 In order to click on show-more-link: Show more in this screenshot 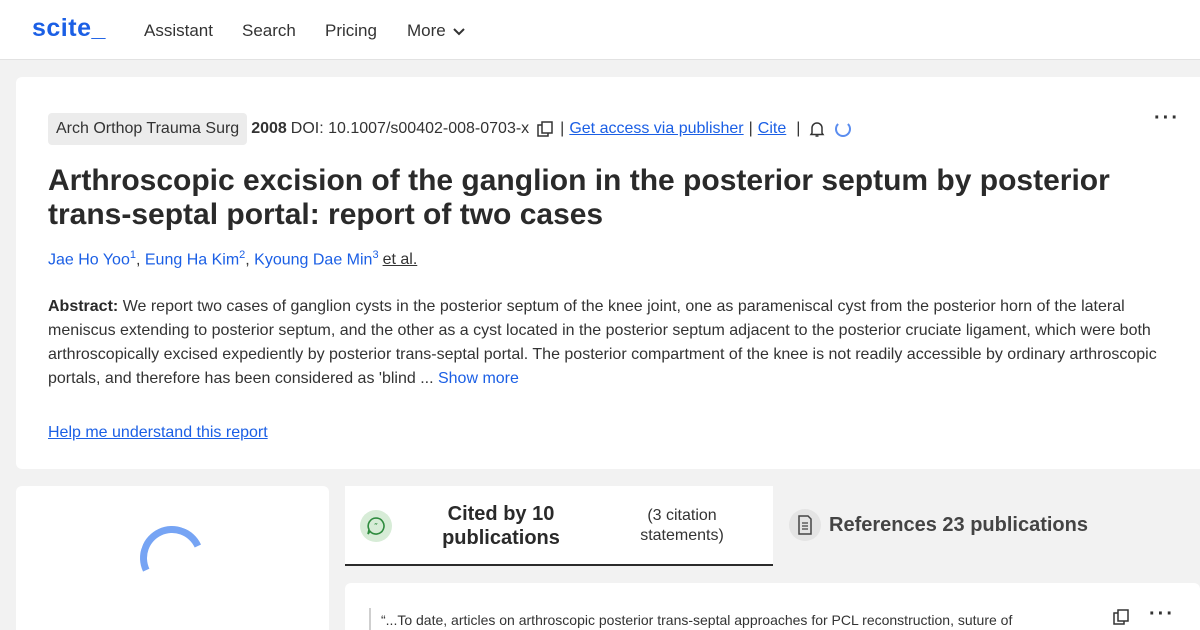, I will do `click(478, 378)`.